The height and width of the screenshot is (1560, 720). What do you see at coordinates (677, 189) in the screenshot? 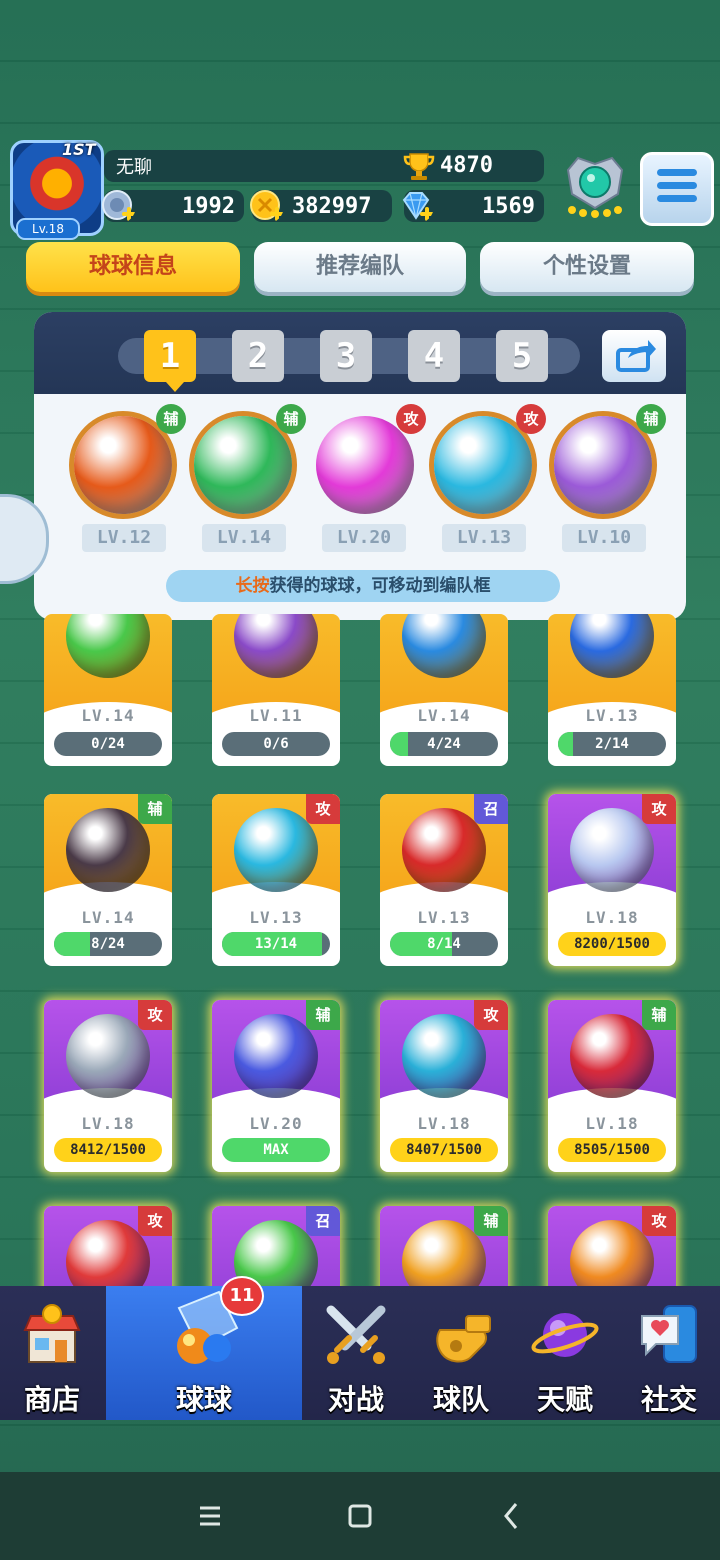
I see `menu-button` at bounding box center [677, 189].